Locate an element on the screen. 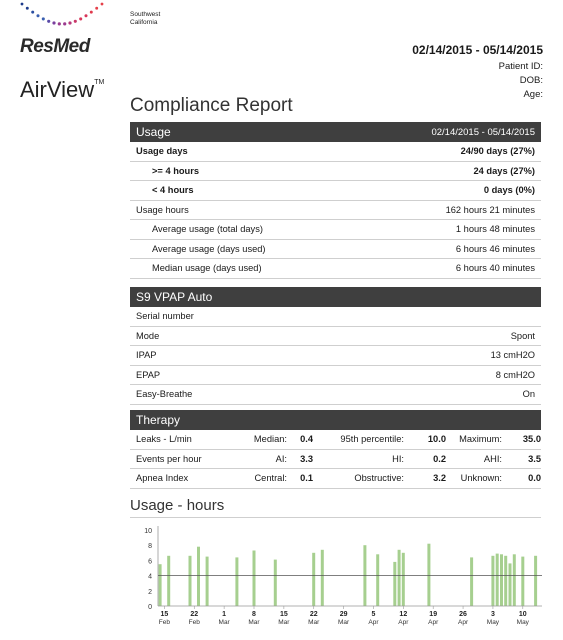 The width and height of the screenshot is (563, 640). row-value: 6 hours 40 minutes is located at coordinates (495, 268).